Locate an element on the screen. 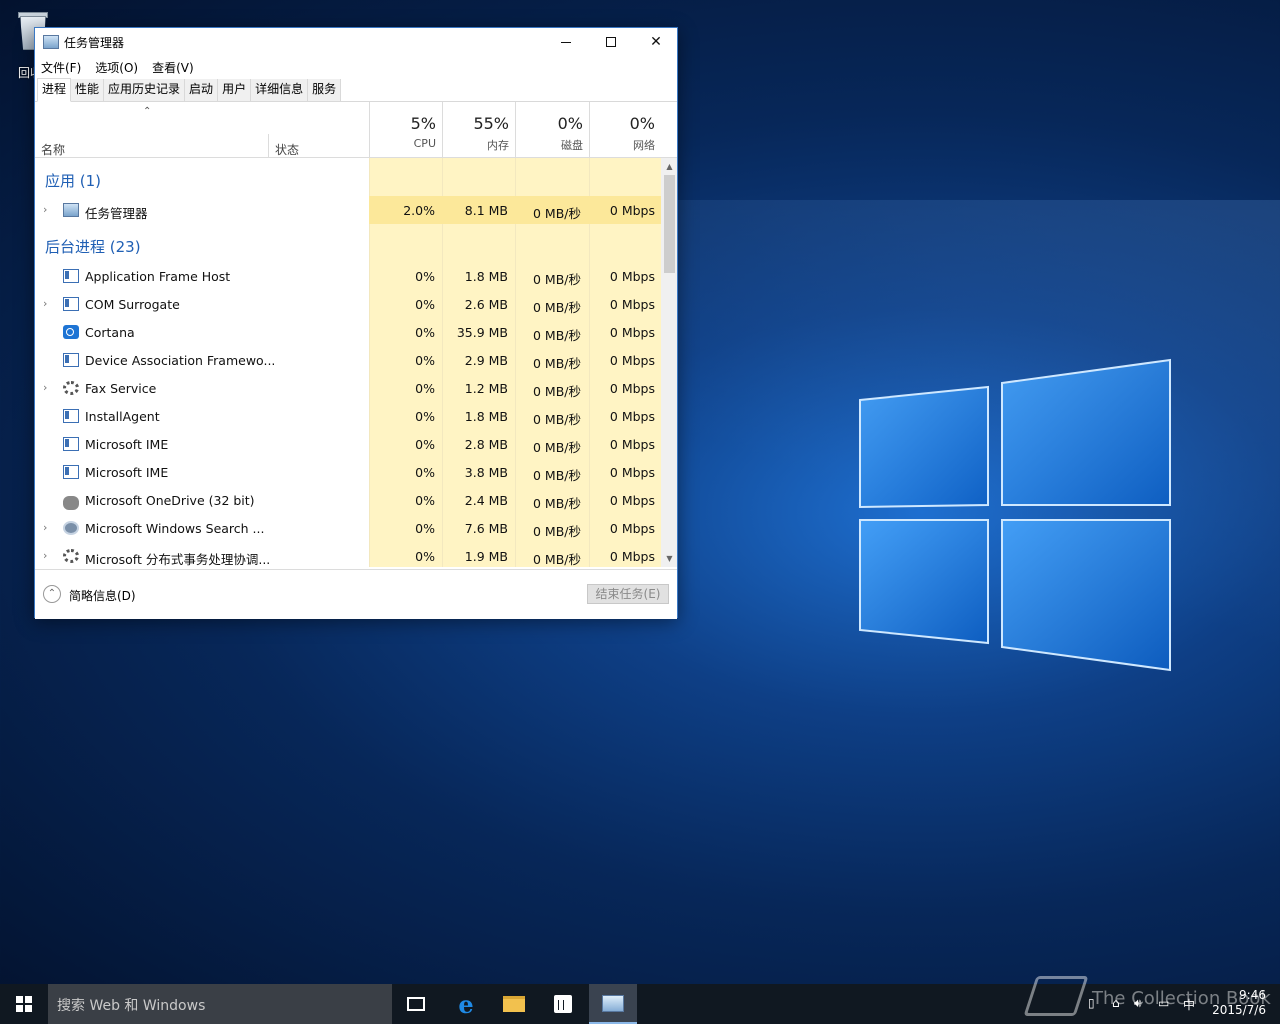  process-memory: 3.8 MB is located at coordinates (486, 472).